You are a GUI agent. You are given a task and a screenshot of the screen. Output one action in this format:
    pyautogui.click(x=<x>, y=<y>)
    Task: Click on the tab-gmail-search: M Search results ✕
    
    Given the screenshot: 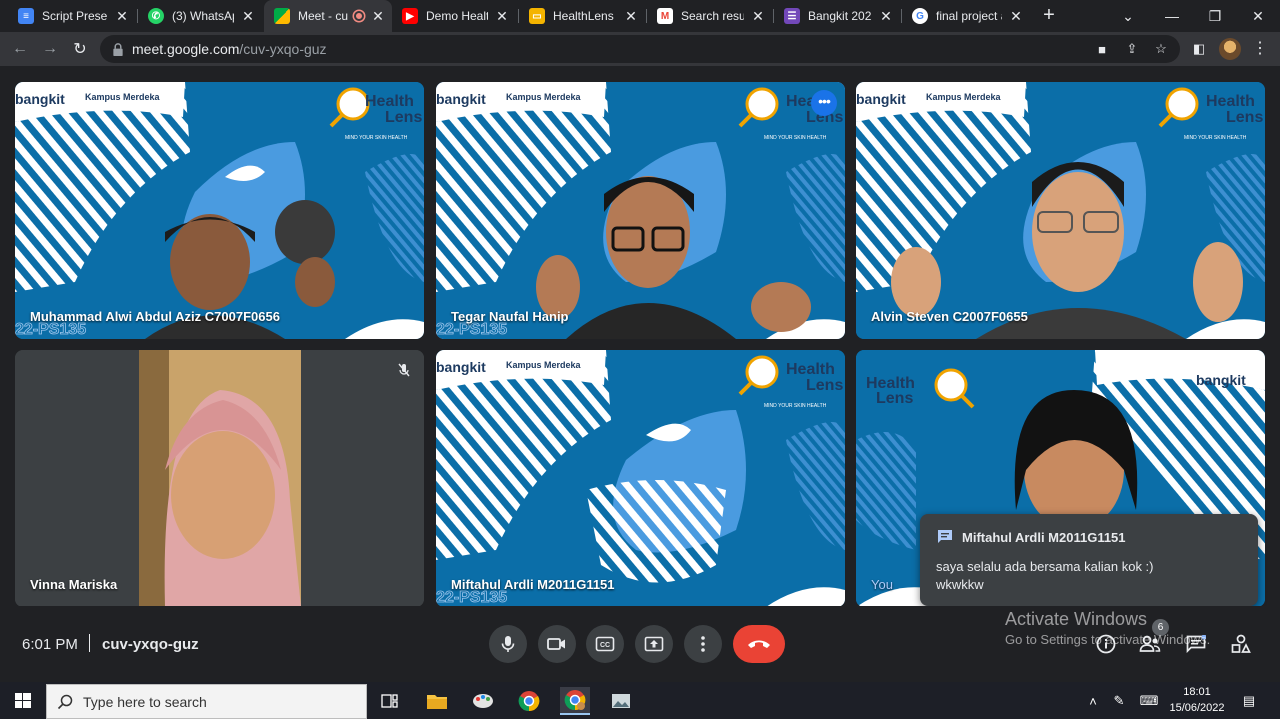 What is the action you would take?
    pyautogui.click(x=709, y=16)
    